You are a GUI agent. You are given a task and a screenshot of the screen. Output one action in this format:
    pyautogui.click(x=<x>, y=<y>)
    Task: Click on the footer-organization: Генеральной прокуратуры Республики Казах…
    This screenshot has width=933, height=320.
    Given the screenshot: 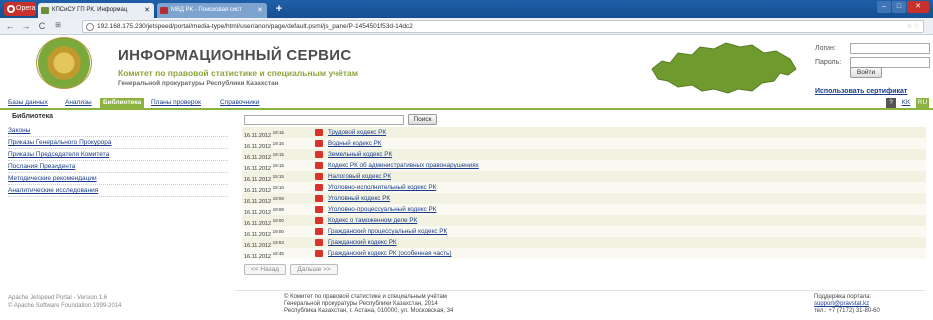 What is the action you would take?
    pyautogui.click(x=361, y=304)
    